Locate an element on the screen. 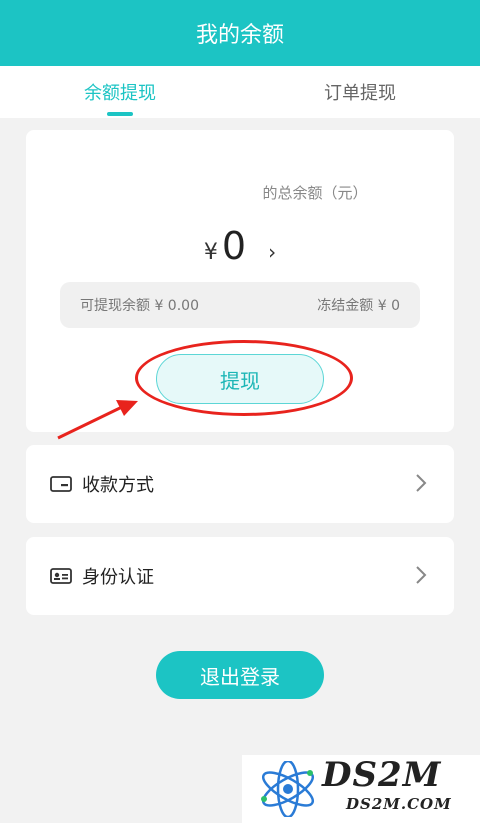 This screenshot has width=480, height=823. watermark: DS2M DS2M.COM is located at coordinates (361, 789).